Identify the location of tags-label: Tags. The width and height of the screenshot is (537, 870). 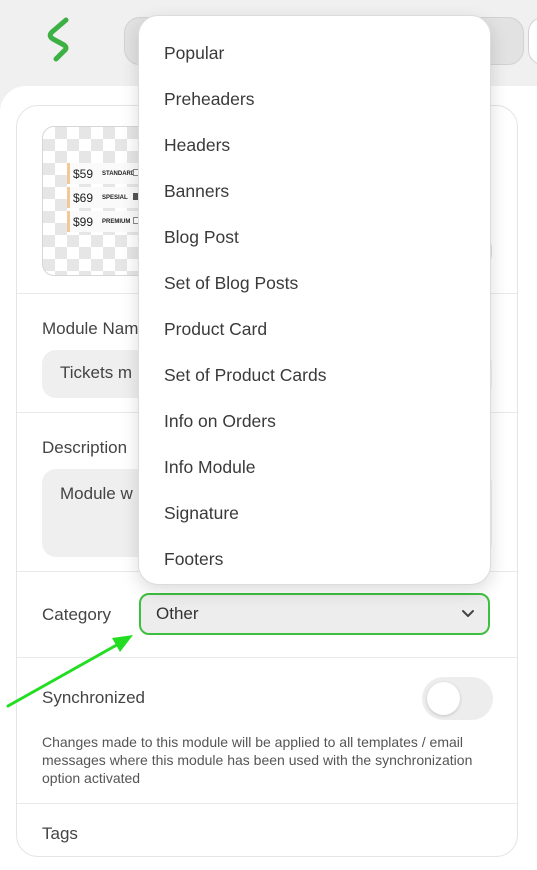
(60, 833).